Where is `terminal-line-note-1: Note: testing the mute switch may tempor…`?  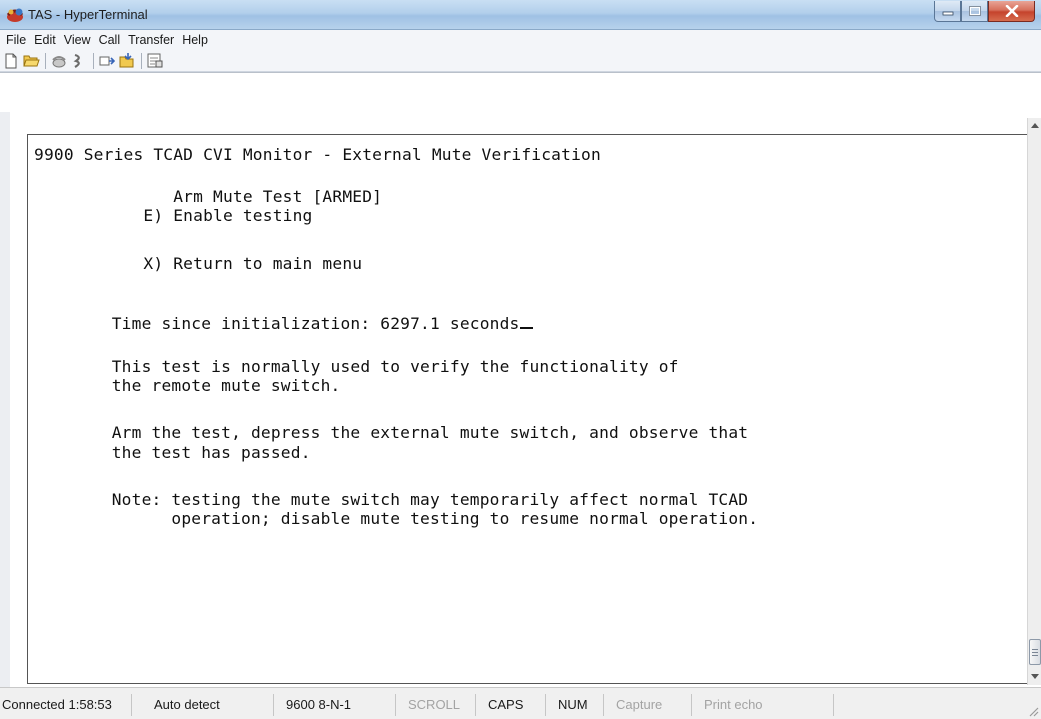 terminal-line-note-1: Note: testing the mute switch may tempor… is located at coordinates (405, 499).